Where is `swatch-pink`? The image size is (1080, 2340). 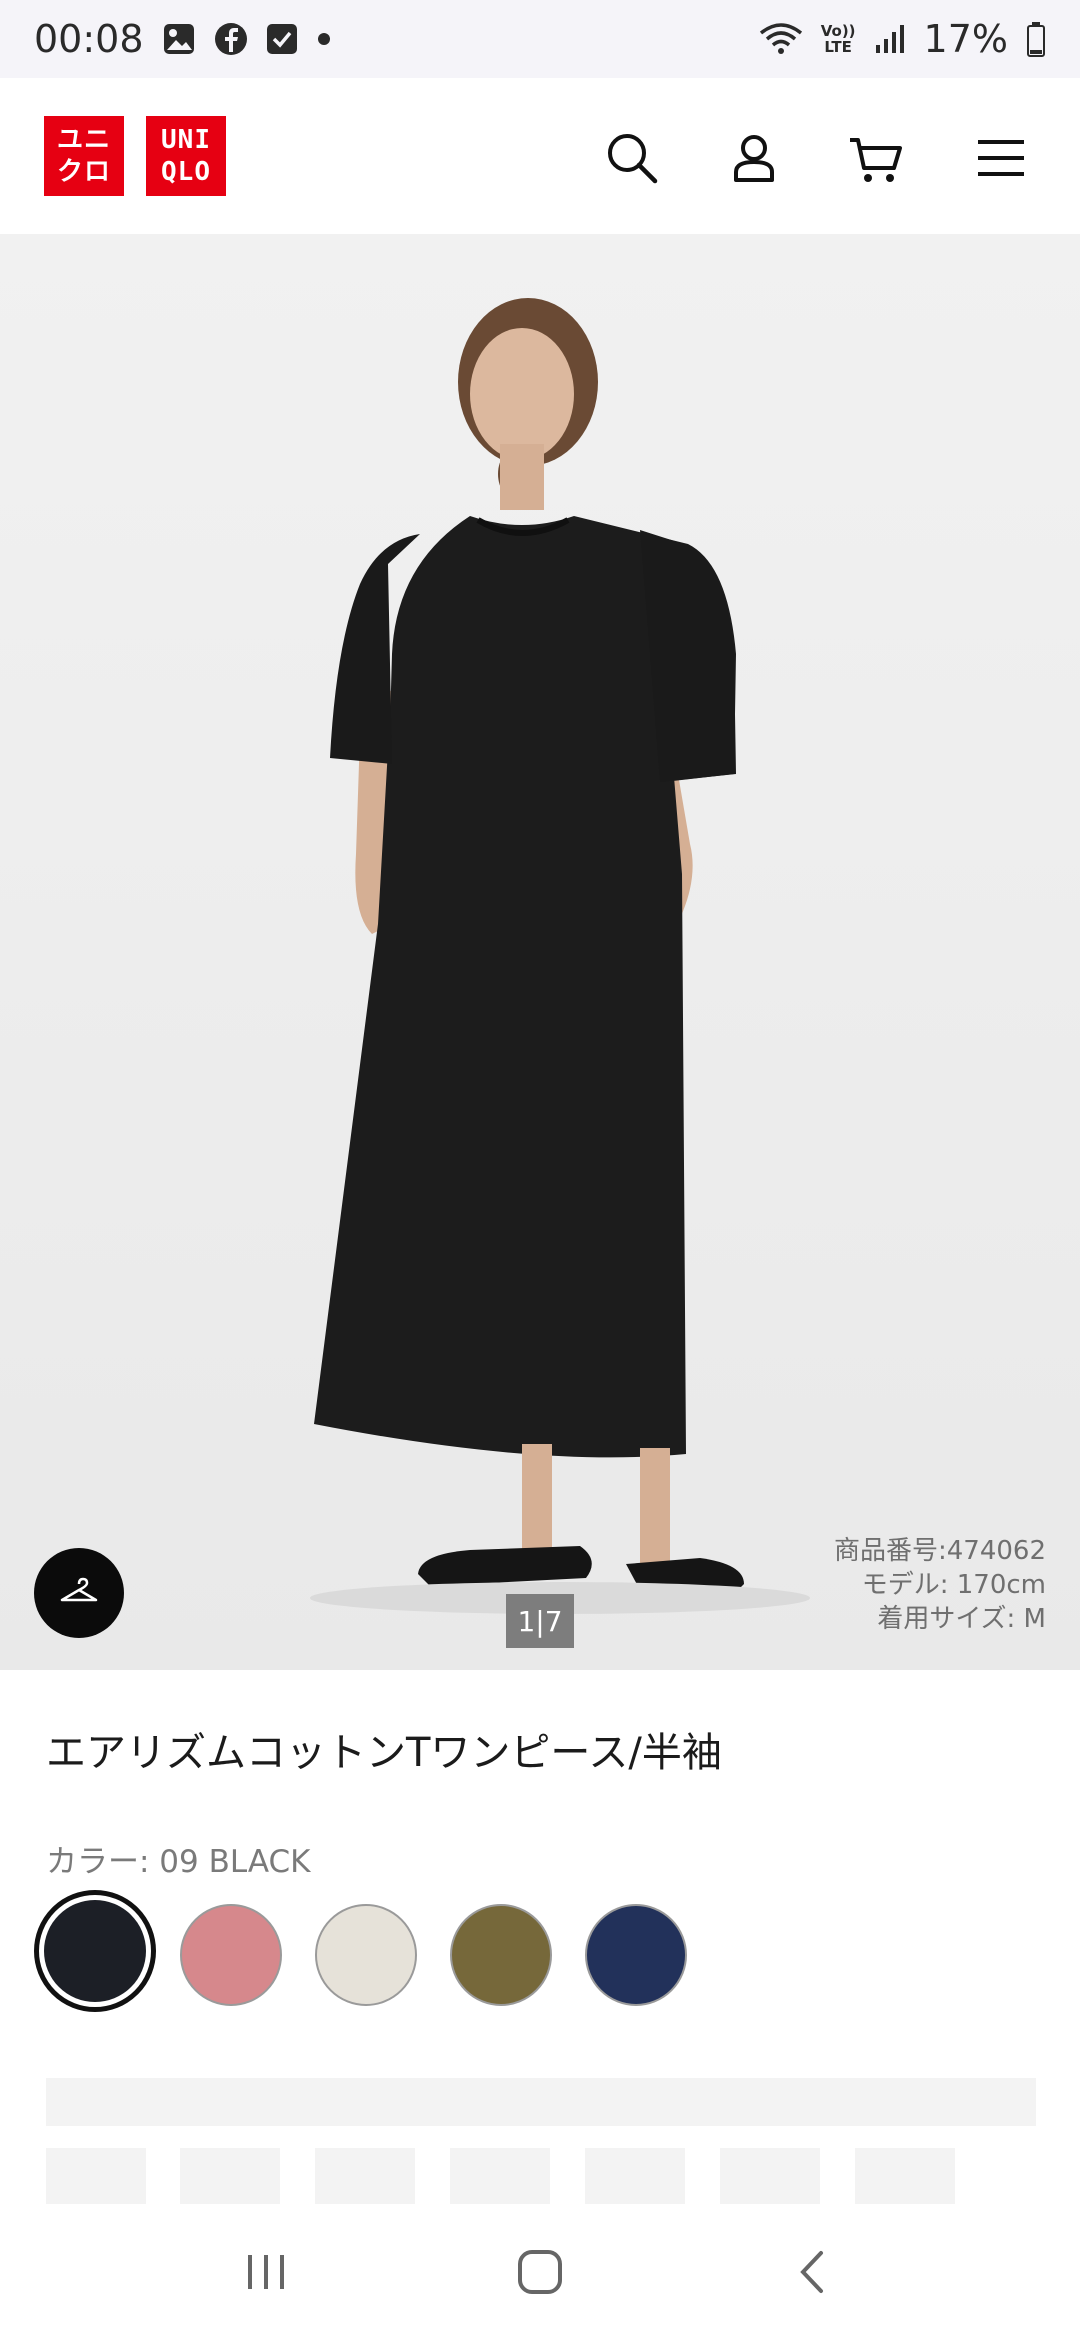 swatch-pink is located at coordinates (231, 1955).